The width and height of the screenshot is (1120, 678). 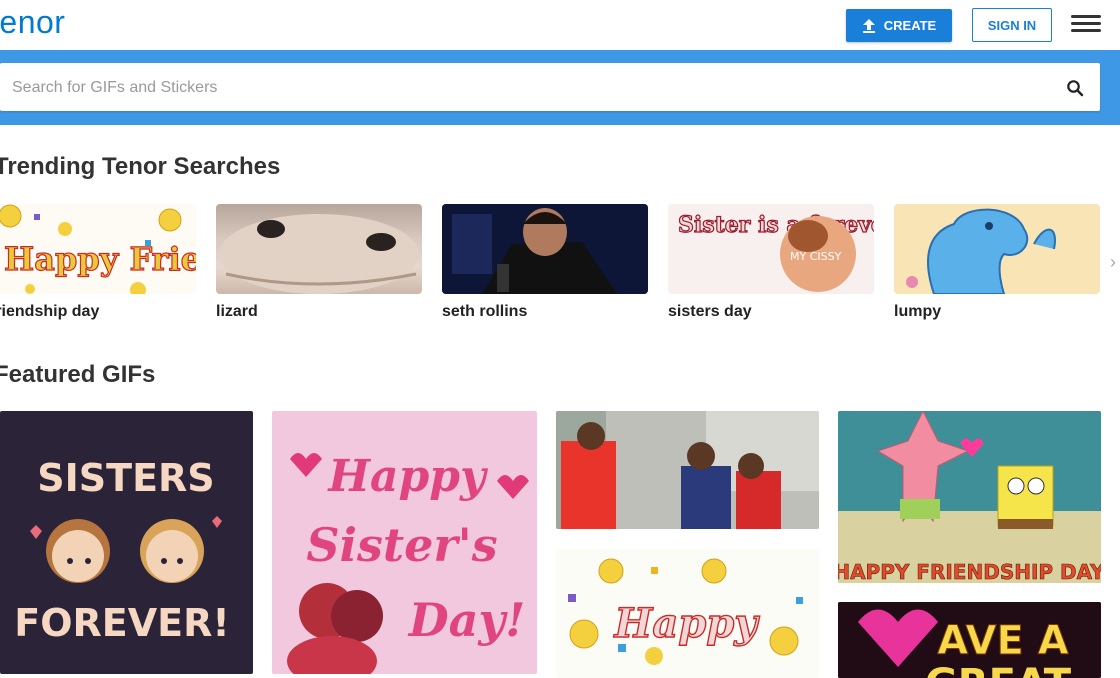 I want to click on gif-sisters-forever: SISTERS FOREVER!, so click(x=126, y=542).